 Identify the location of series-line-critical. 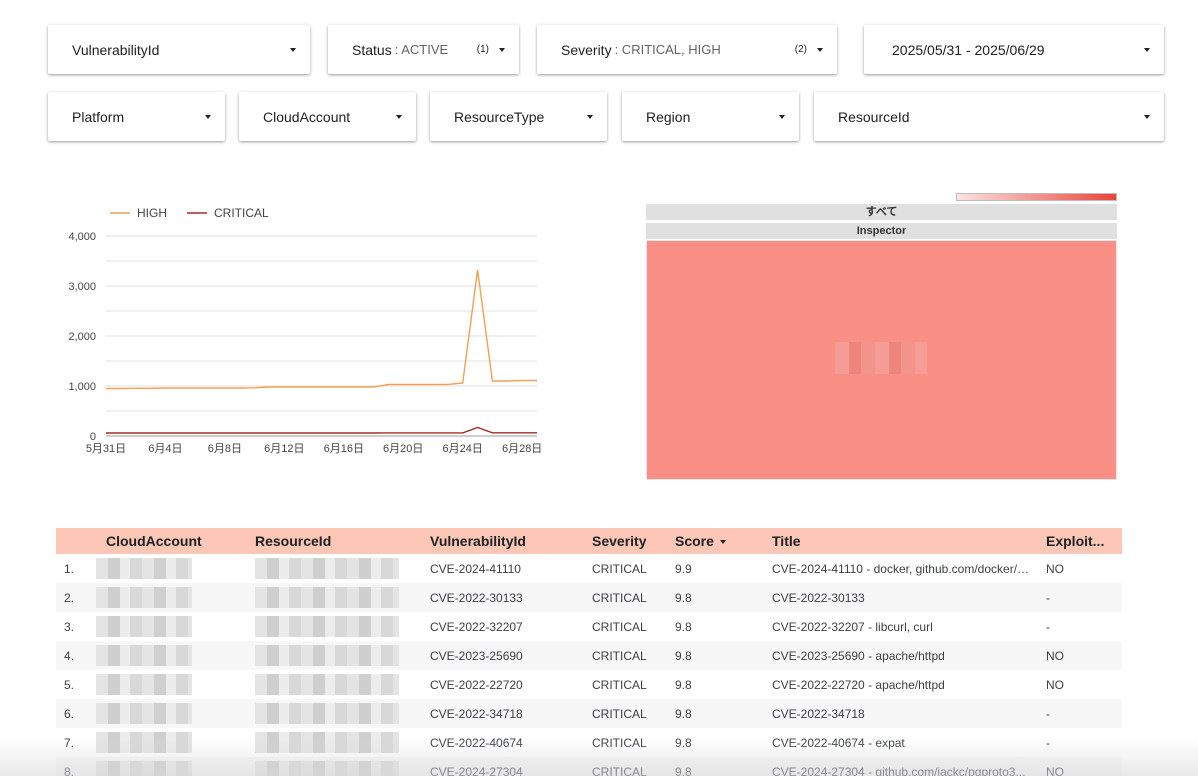
(321, 430).